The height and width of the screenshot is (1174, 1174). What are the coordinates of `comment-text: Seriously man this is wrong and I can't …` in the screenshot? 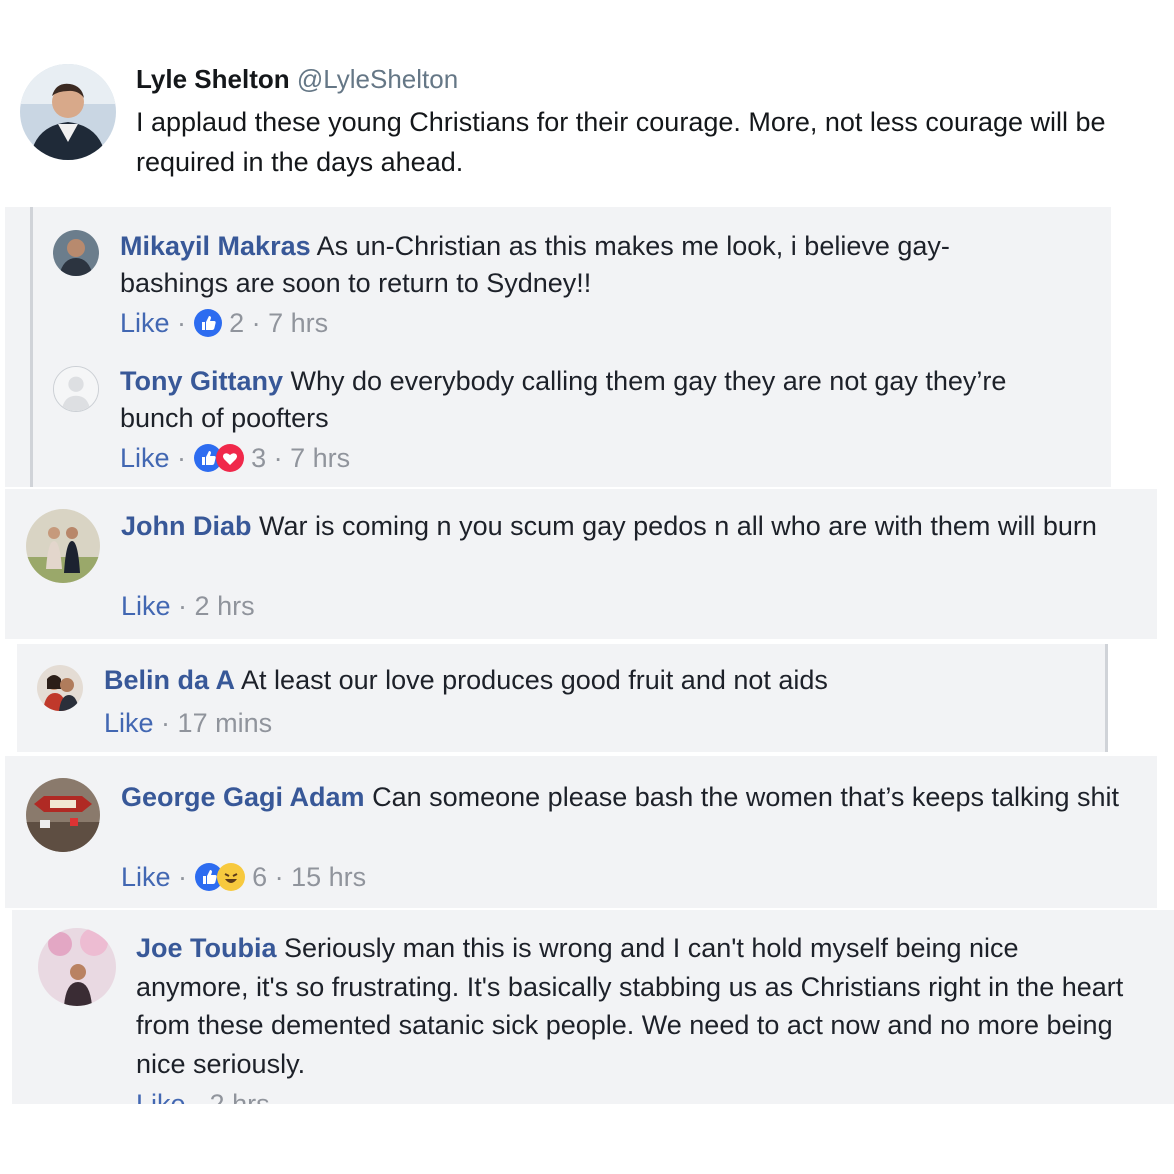 It's located at (630, 1006).